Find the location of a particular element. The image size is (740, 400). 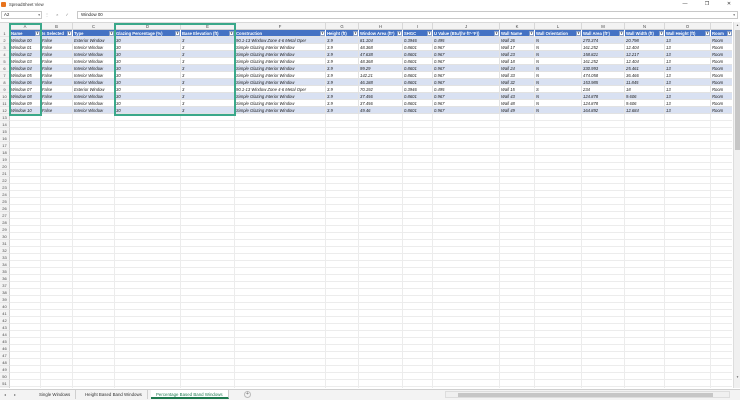

table-header-cell: Window Area (ft²) ▾ is located at coordinates (381, 33).